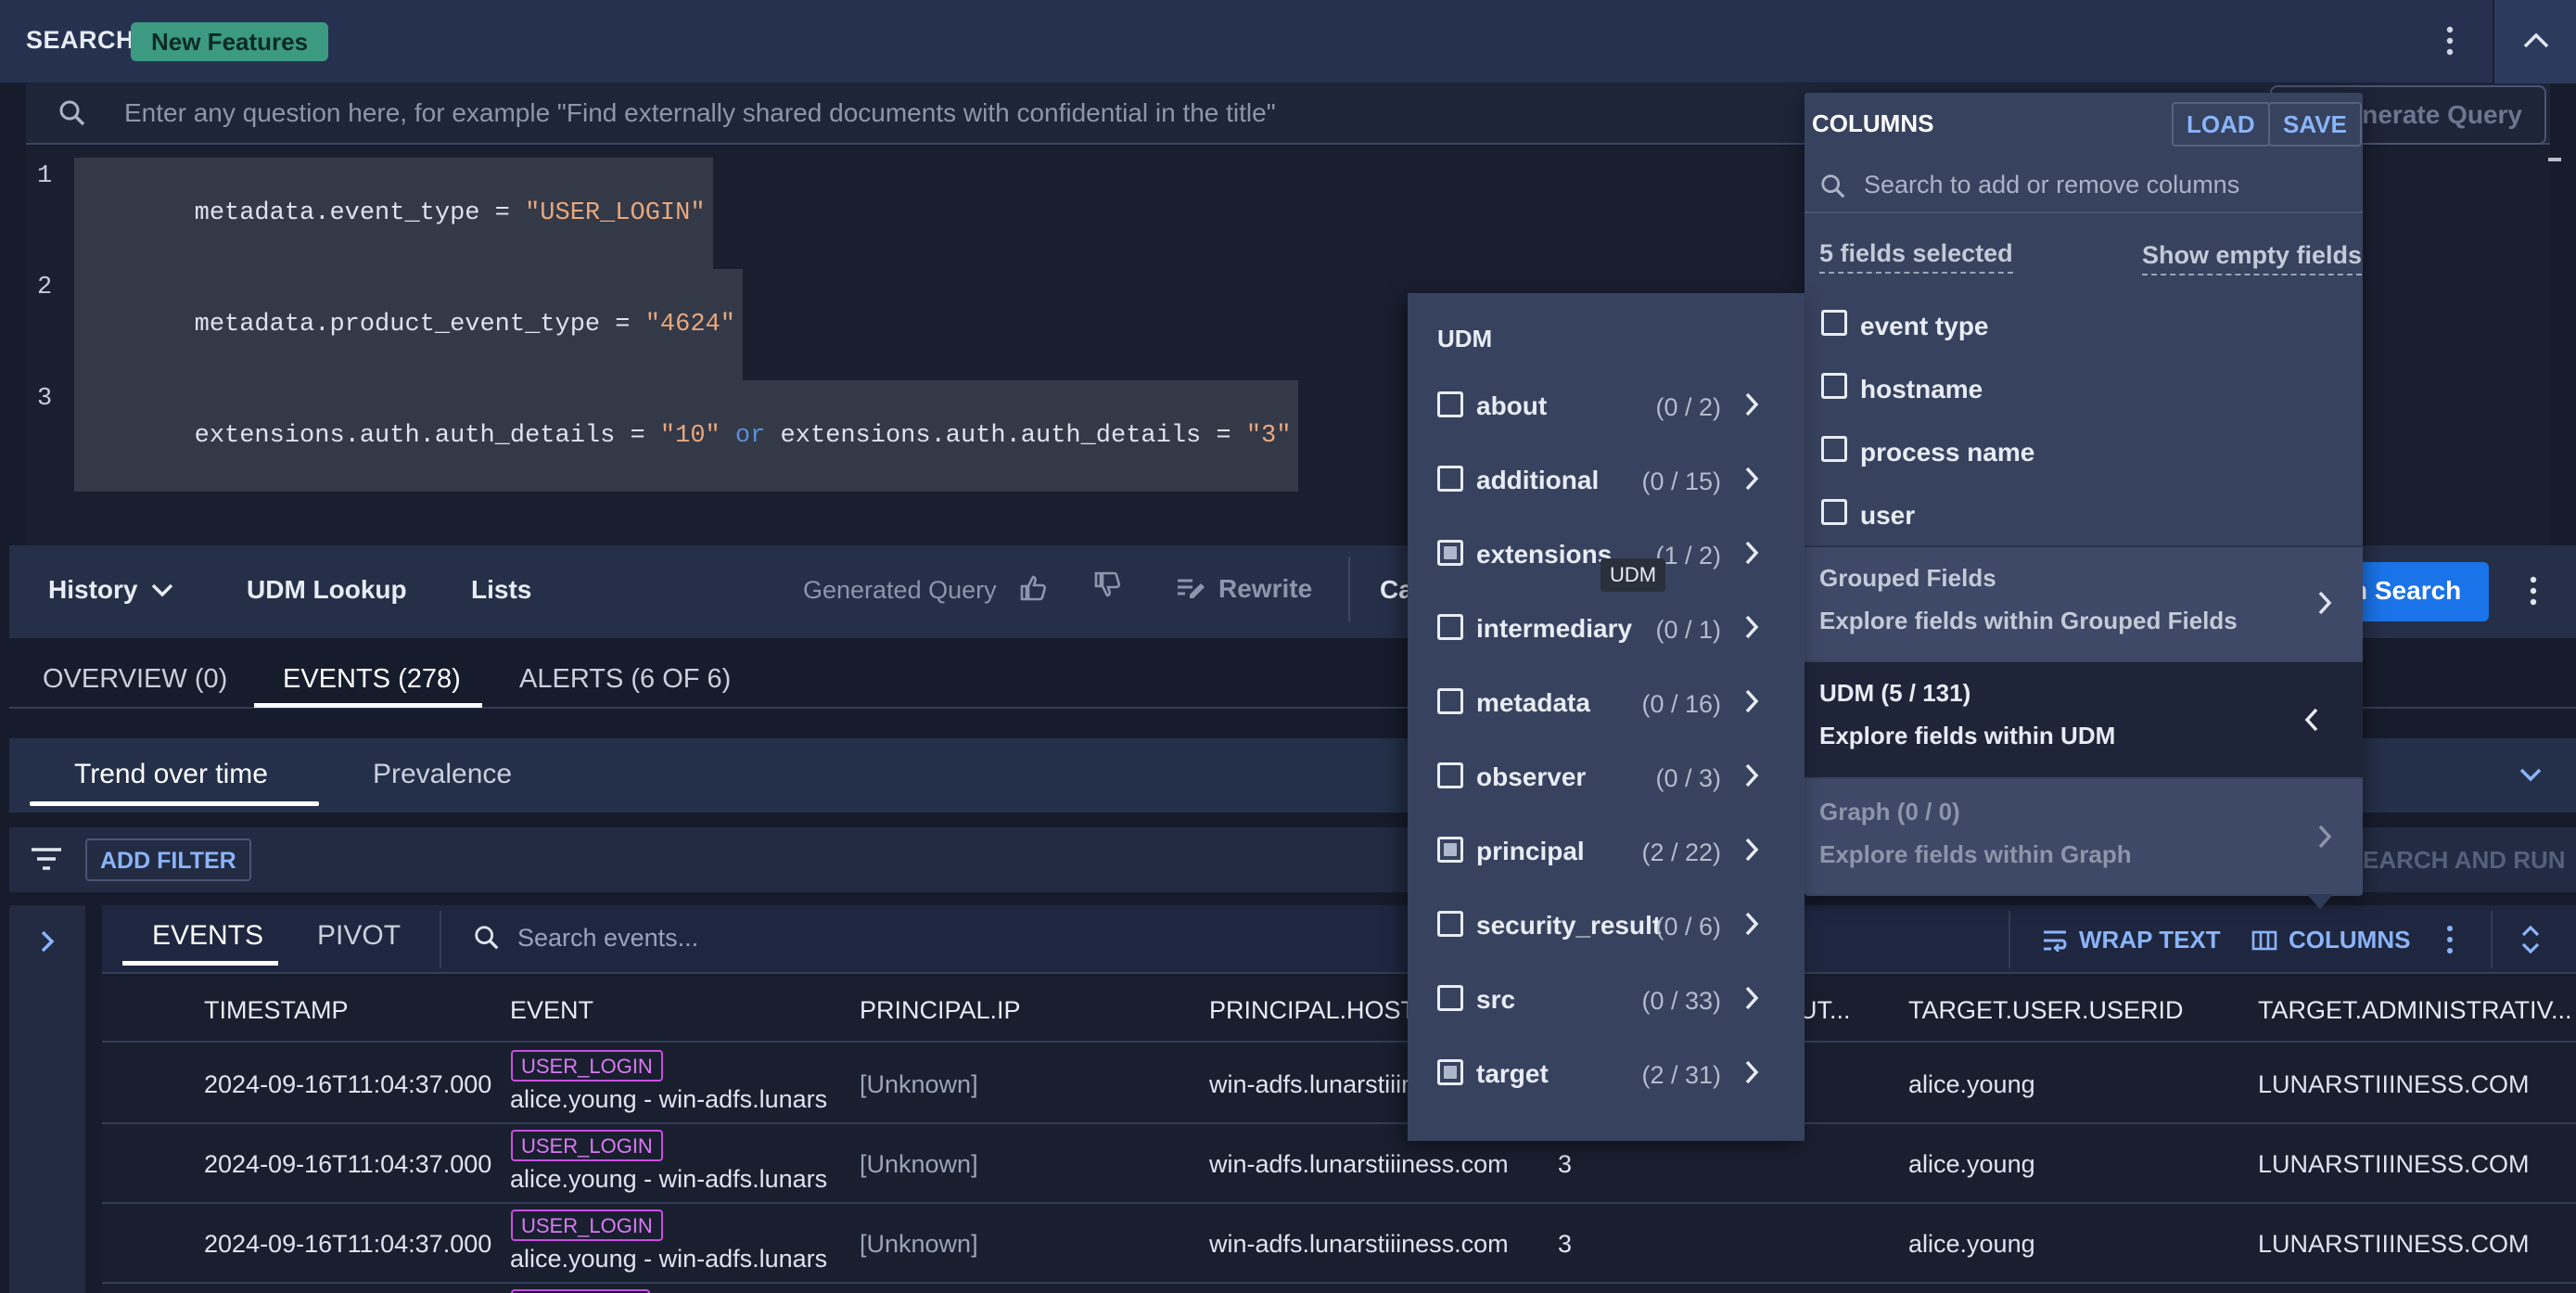  Describe the element at coordinates (135, 679) in the screenshot. I see `tab-overview: OVERVIEW (0)` at that location.